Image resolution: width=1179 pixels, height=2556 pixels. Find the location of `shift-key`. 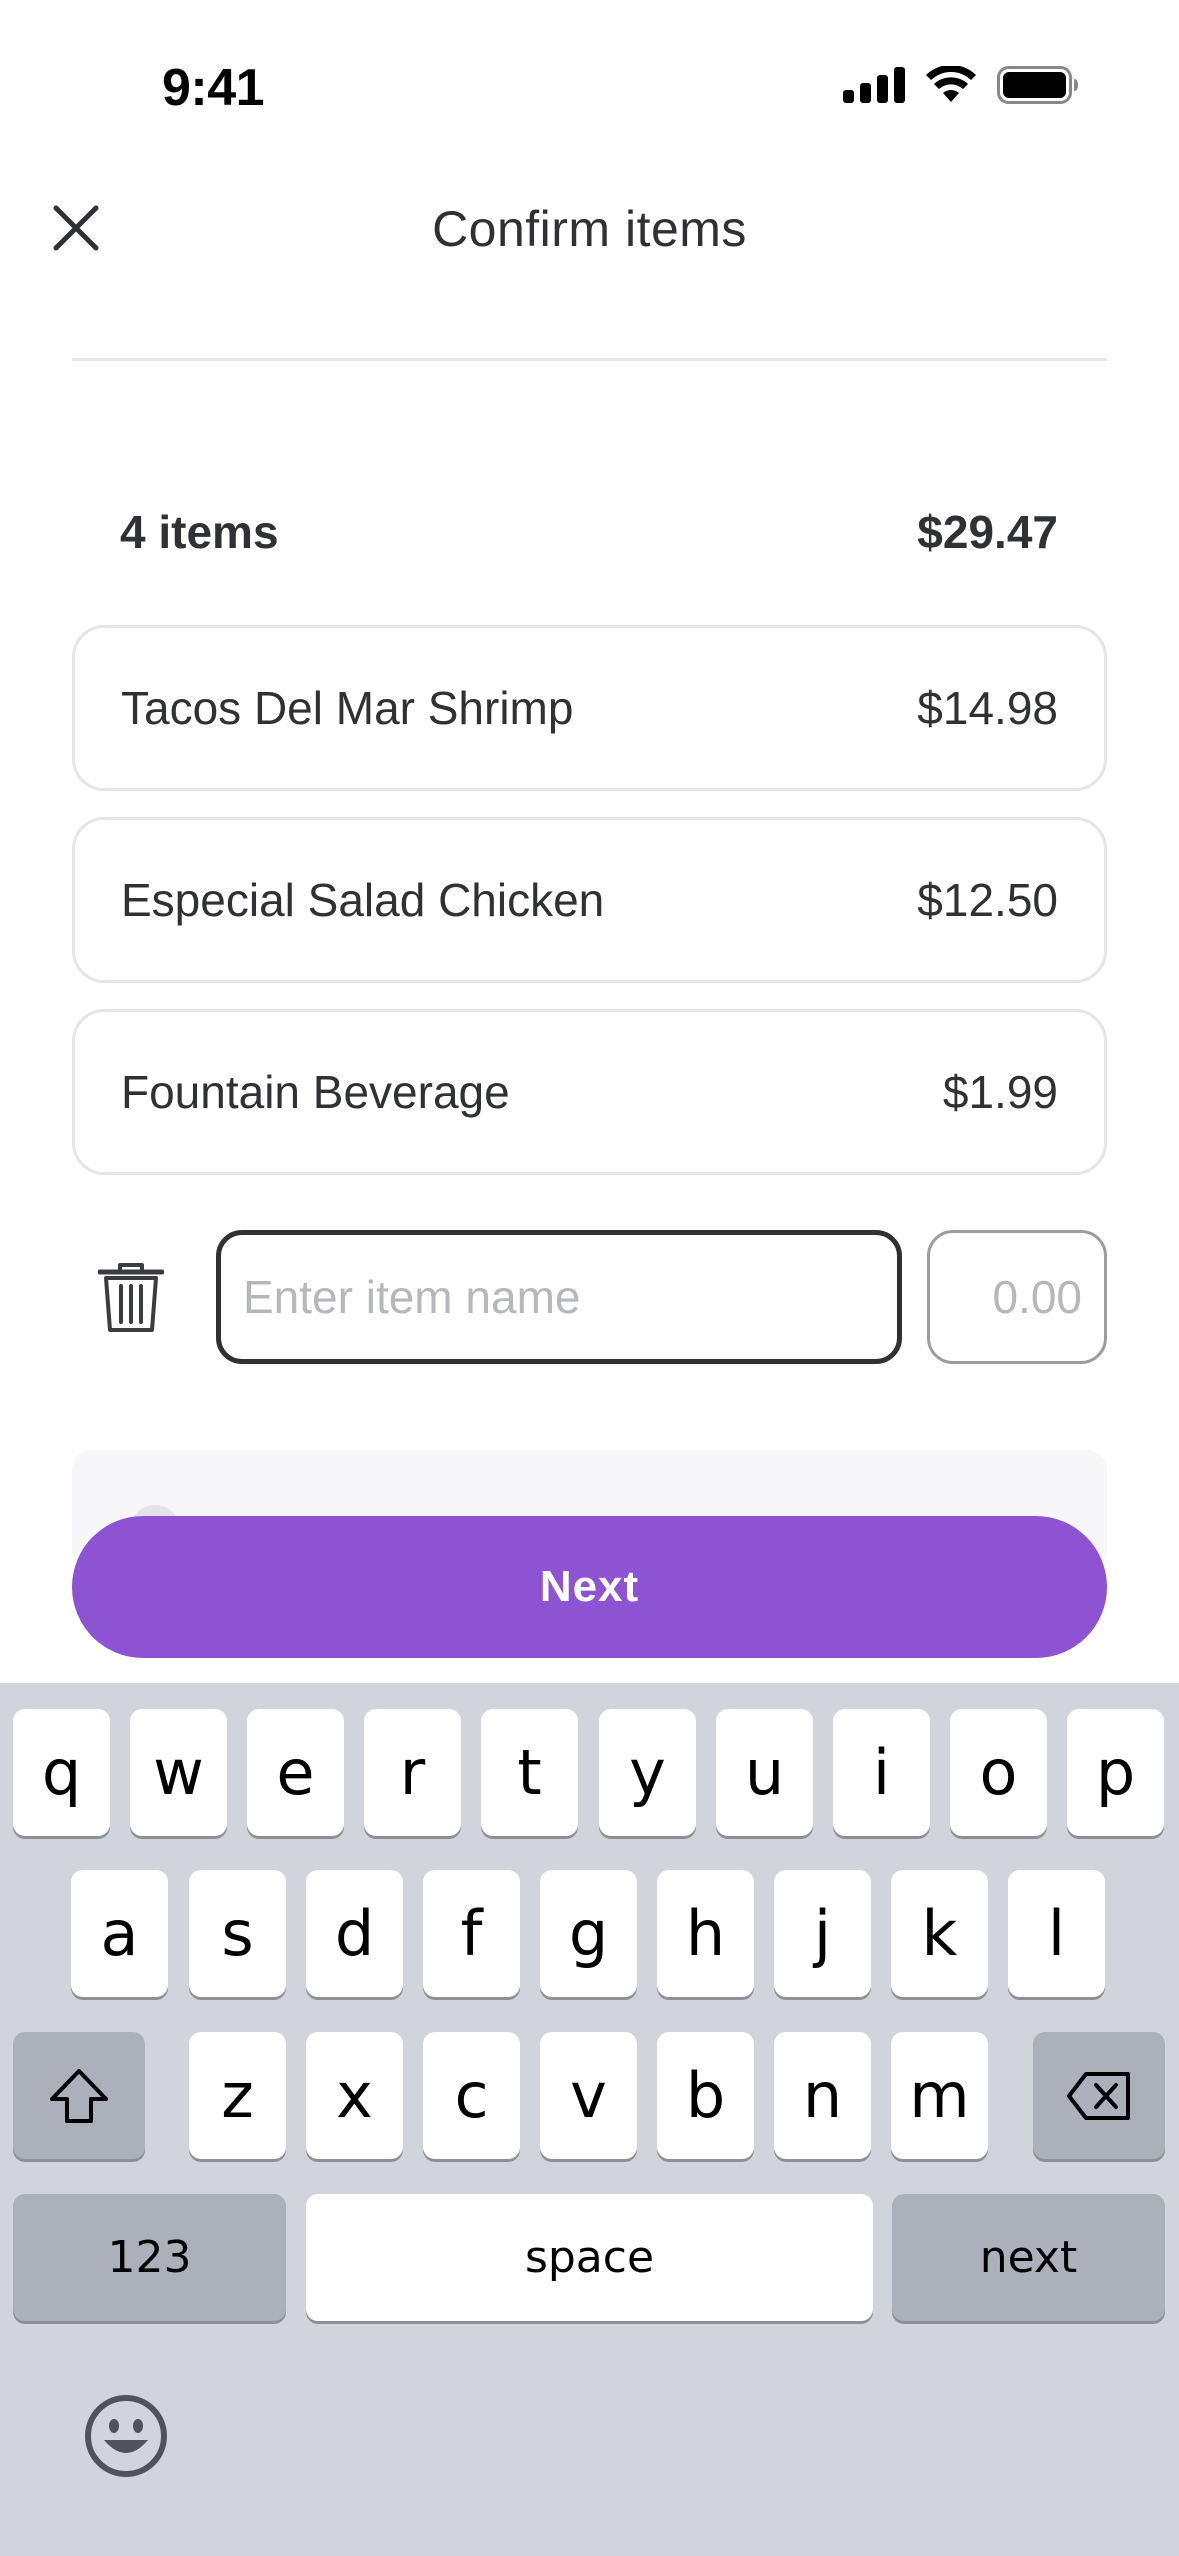

shift-key is located at coordinates (79, 2095).